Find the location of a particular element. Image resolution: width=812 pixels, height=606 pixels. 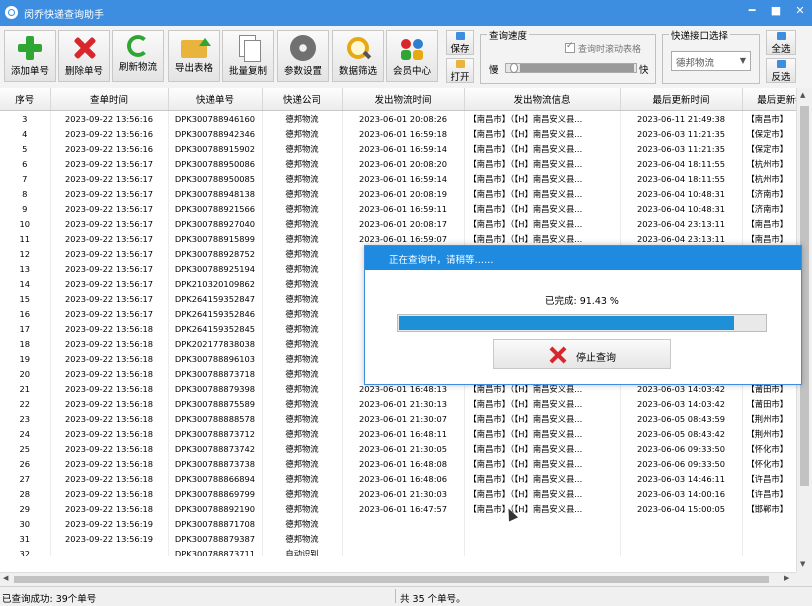

auto-scroll-checkbox is located at coordinates (570, 47).